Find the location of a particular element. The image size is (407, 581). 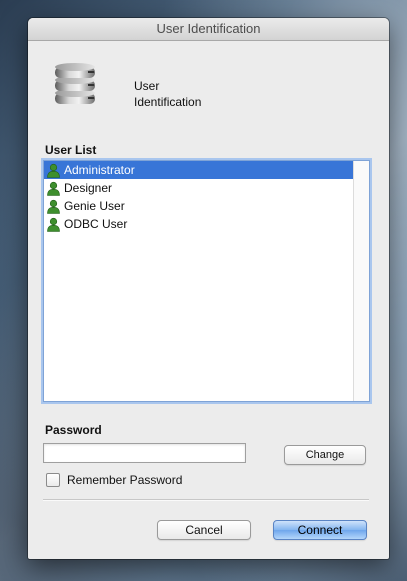

window-title: User Identification is located at coordinates (208, 29).